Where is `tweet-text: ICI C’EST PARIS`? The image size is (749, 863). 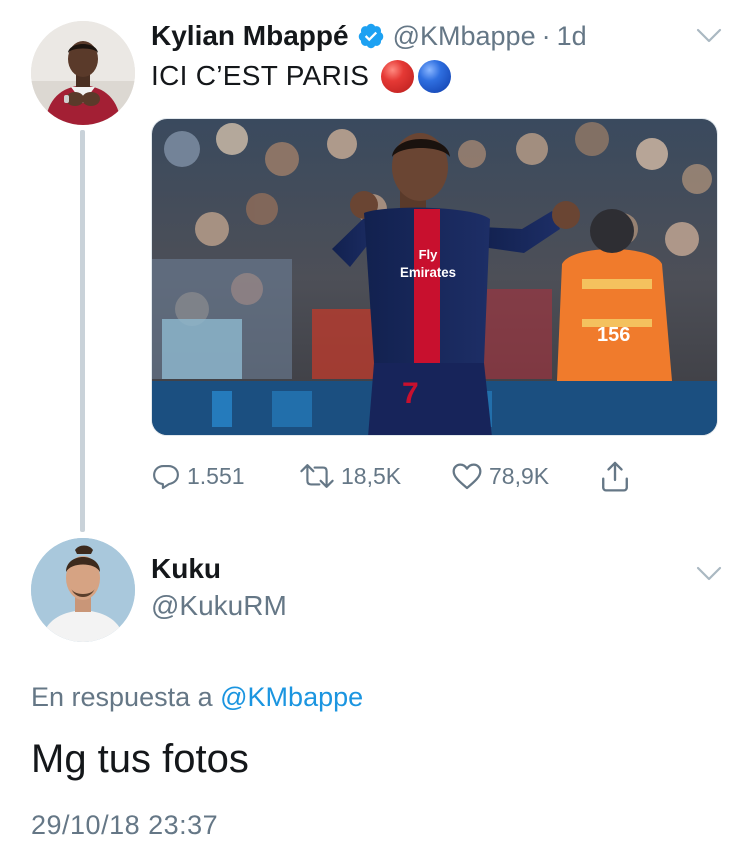
tweet-text: ICI C’EST PARIS is located at coordinates (301, 76).